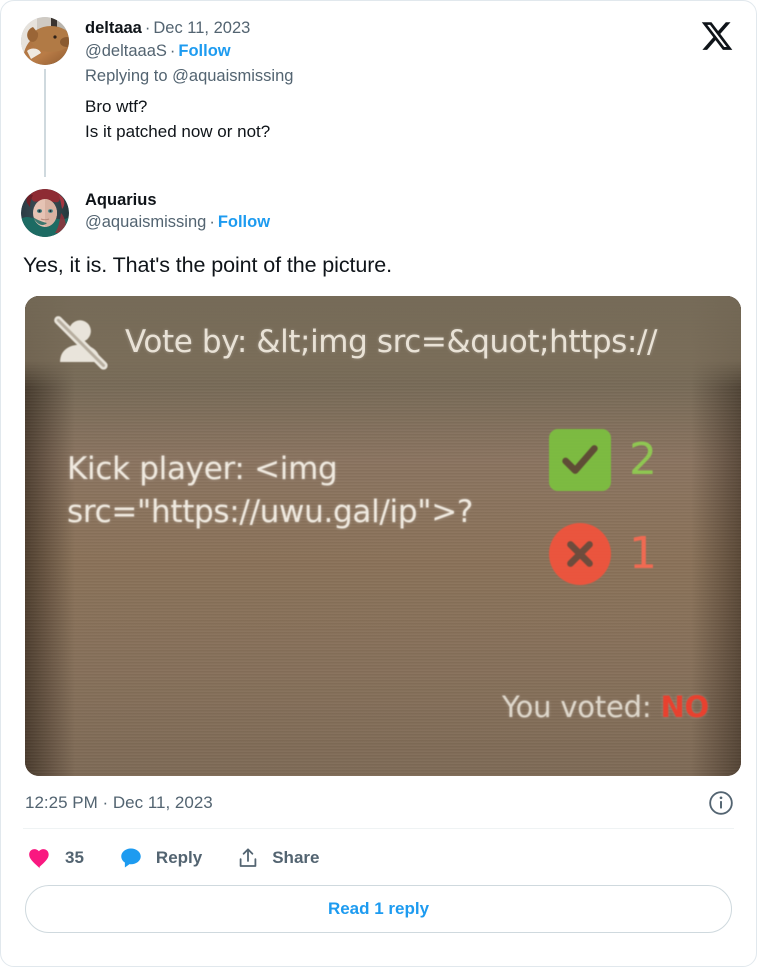 This screenshot has width=759, height=969. What do you see at coordinates (580, 554) in the screenshot?
I see `x-circle-icon` at bounding box center [580, 554].